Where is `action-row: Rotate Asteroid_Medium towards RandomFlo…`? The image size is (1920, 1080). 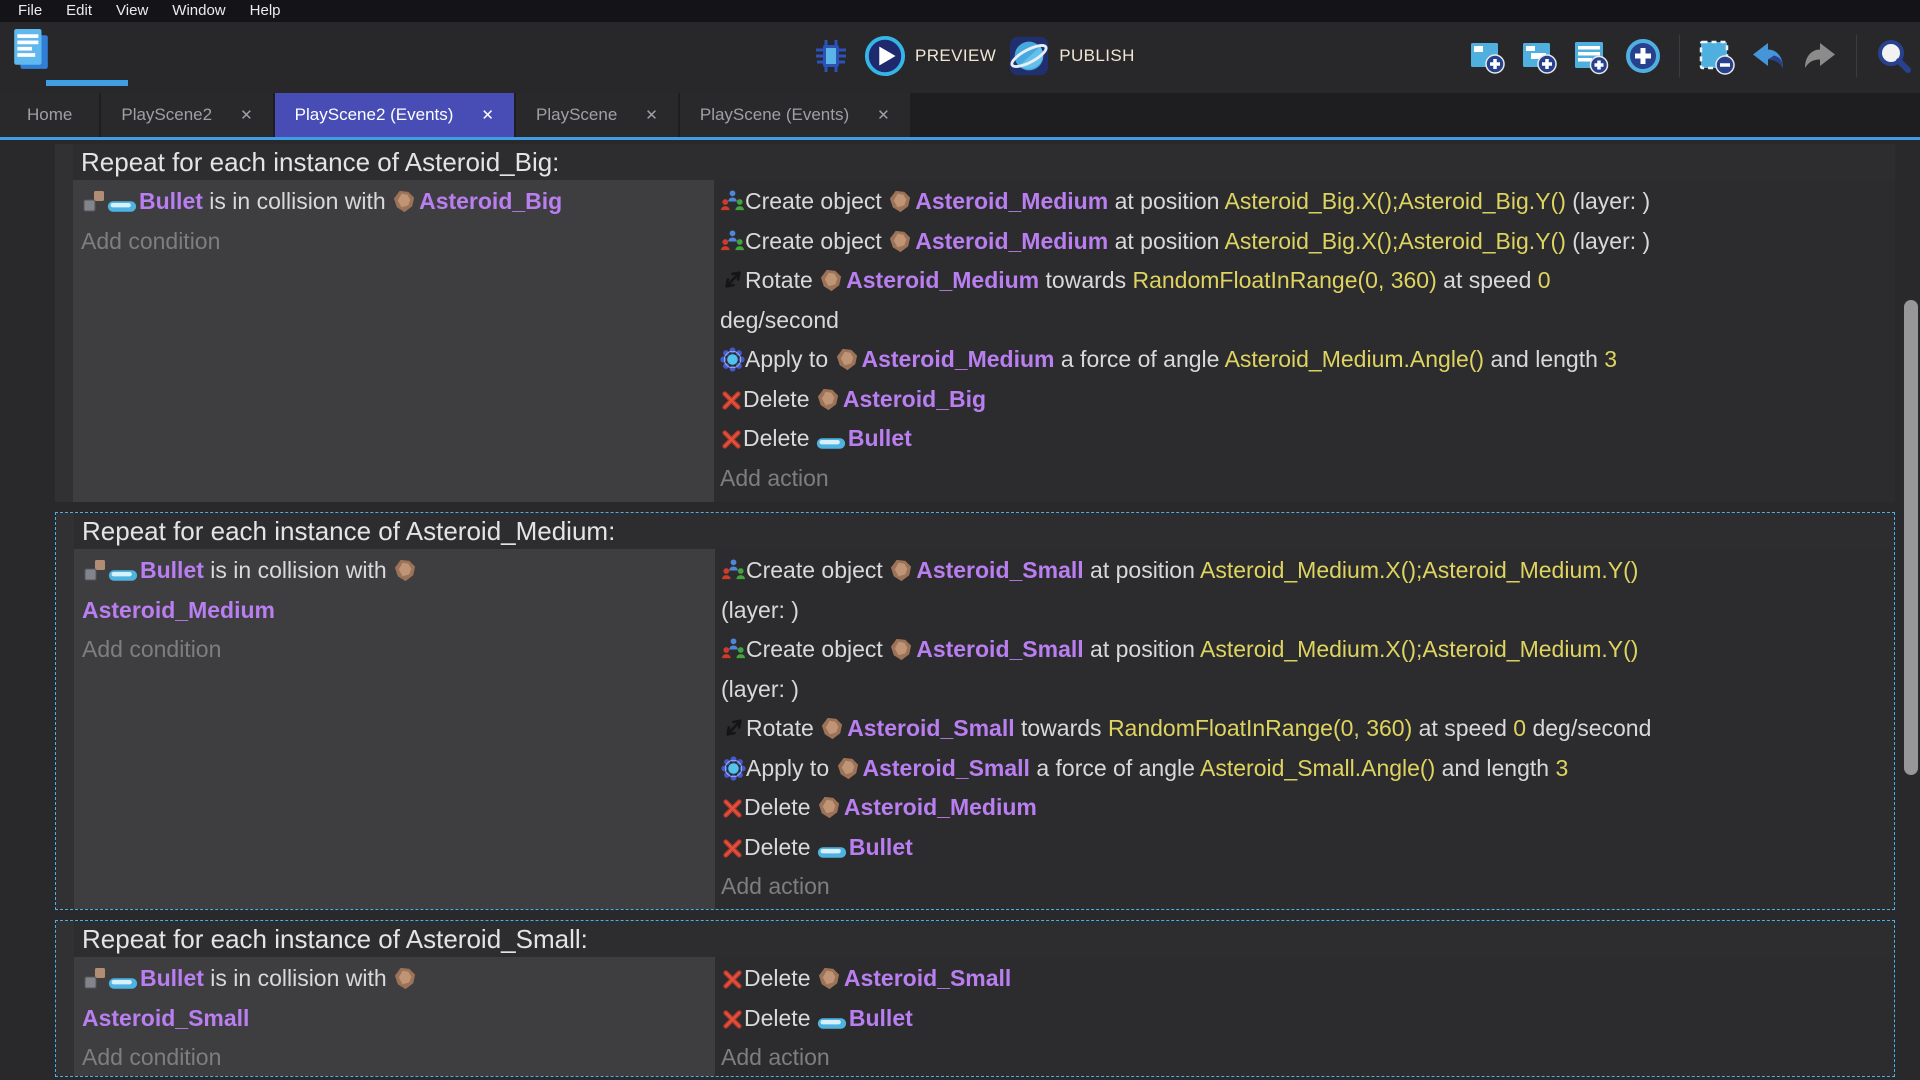
action-row: Rotate Asteroid_Medium towards RandomFlo… is located at coordinates (1303, 300).